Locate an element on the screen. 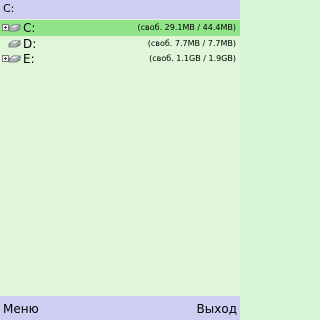 The width and height of the screenshot is (320, 320). drive-label: C: is located at coordinates (29, 28).